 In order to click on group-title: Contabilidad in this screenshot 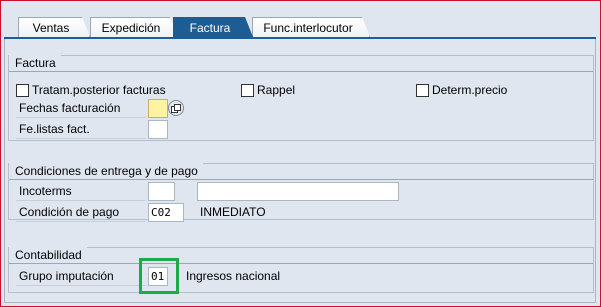, I will do `click(53, 255)`.